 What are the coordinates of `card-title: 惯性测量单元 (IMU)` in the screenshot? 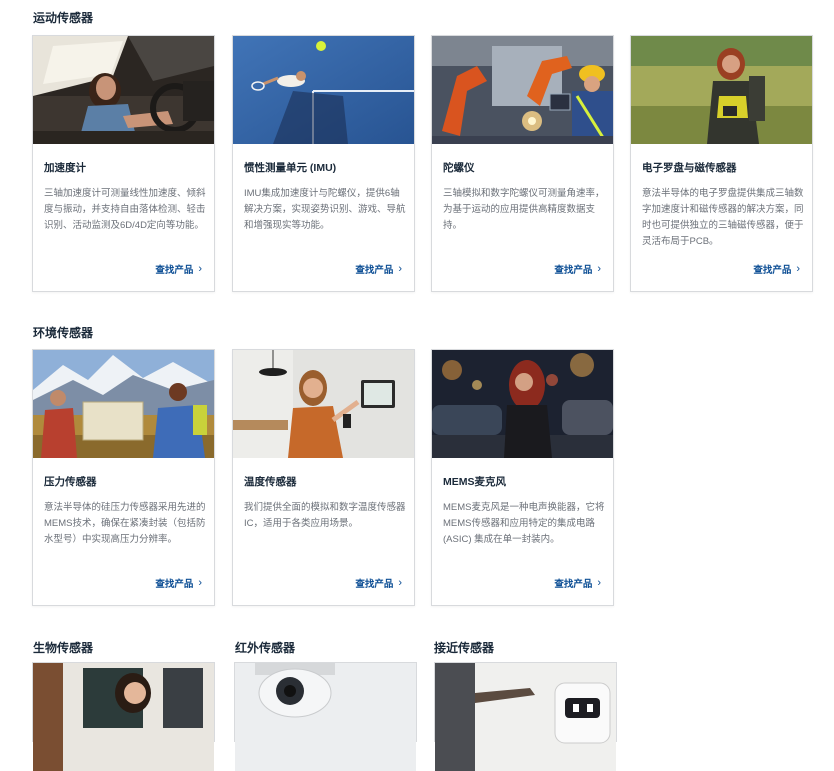 It's located at (290, 168).